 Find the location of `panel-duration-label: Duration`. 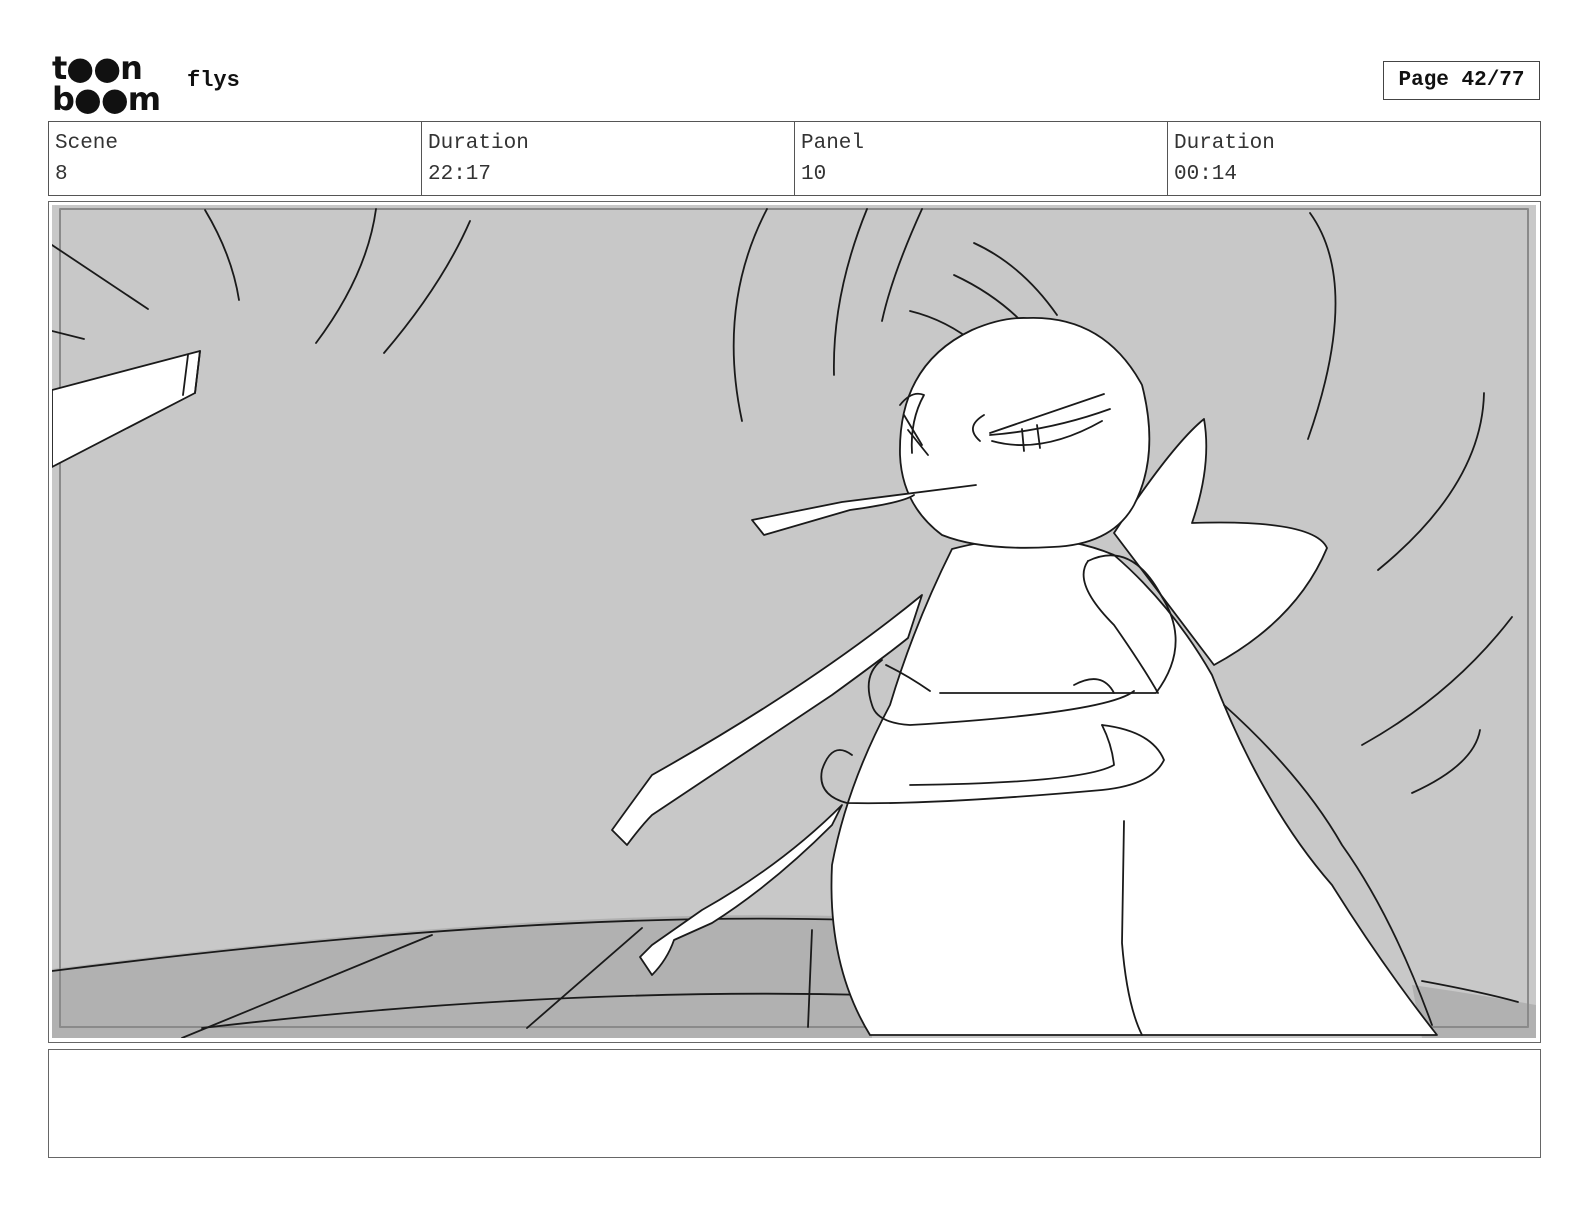

panel-duration-label: Duration is located at coordinates (1224, 143).